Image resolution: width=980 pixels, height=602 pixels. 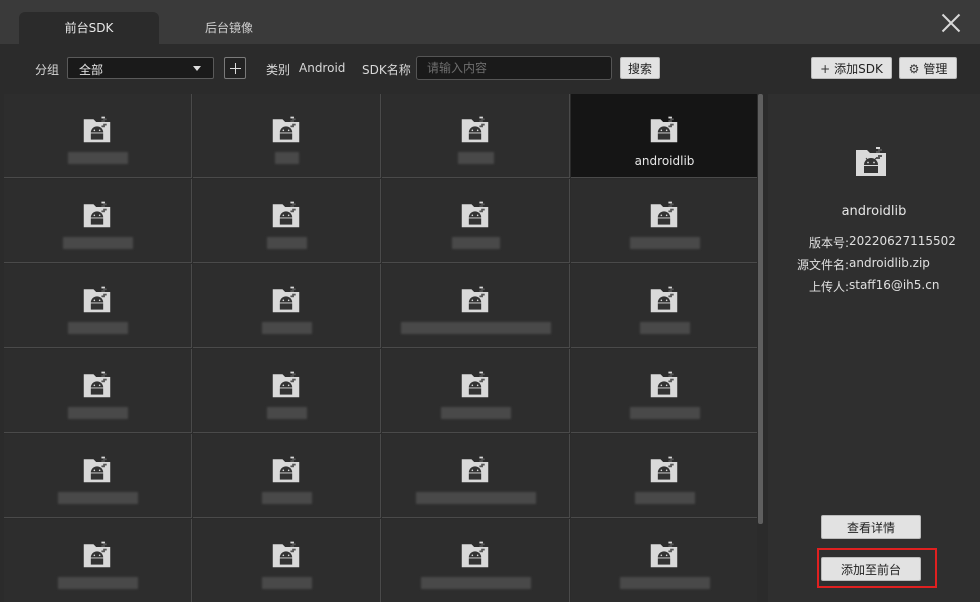 I want to click on sdk-name-search-input, so click(x=514, y=68).